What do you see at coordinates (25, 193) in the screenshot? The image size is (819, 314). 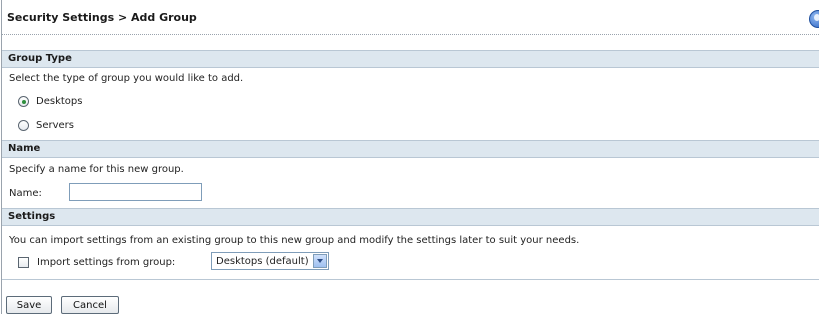 I see `name-field-label: Name:` at bounding box center [25, 193].